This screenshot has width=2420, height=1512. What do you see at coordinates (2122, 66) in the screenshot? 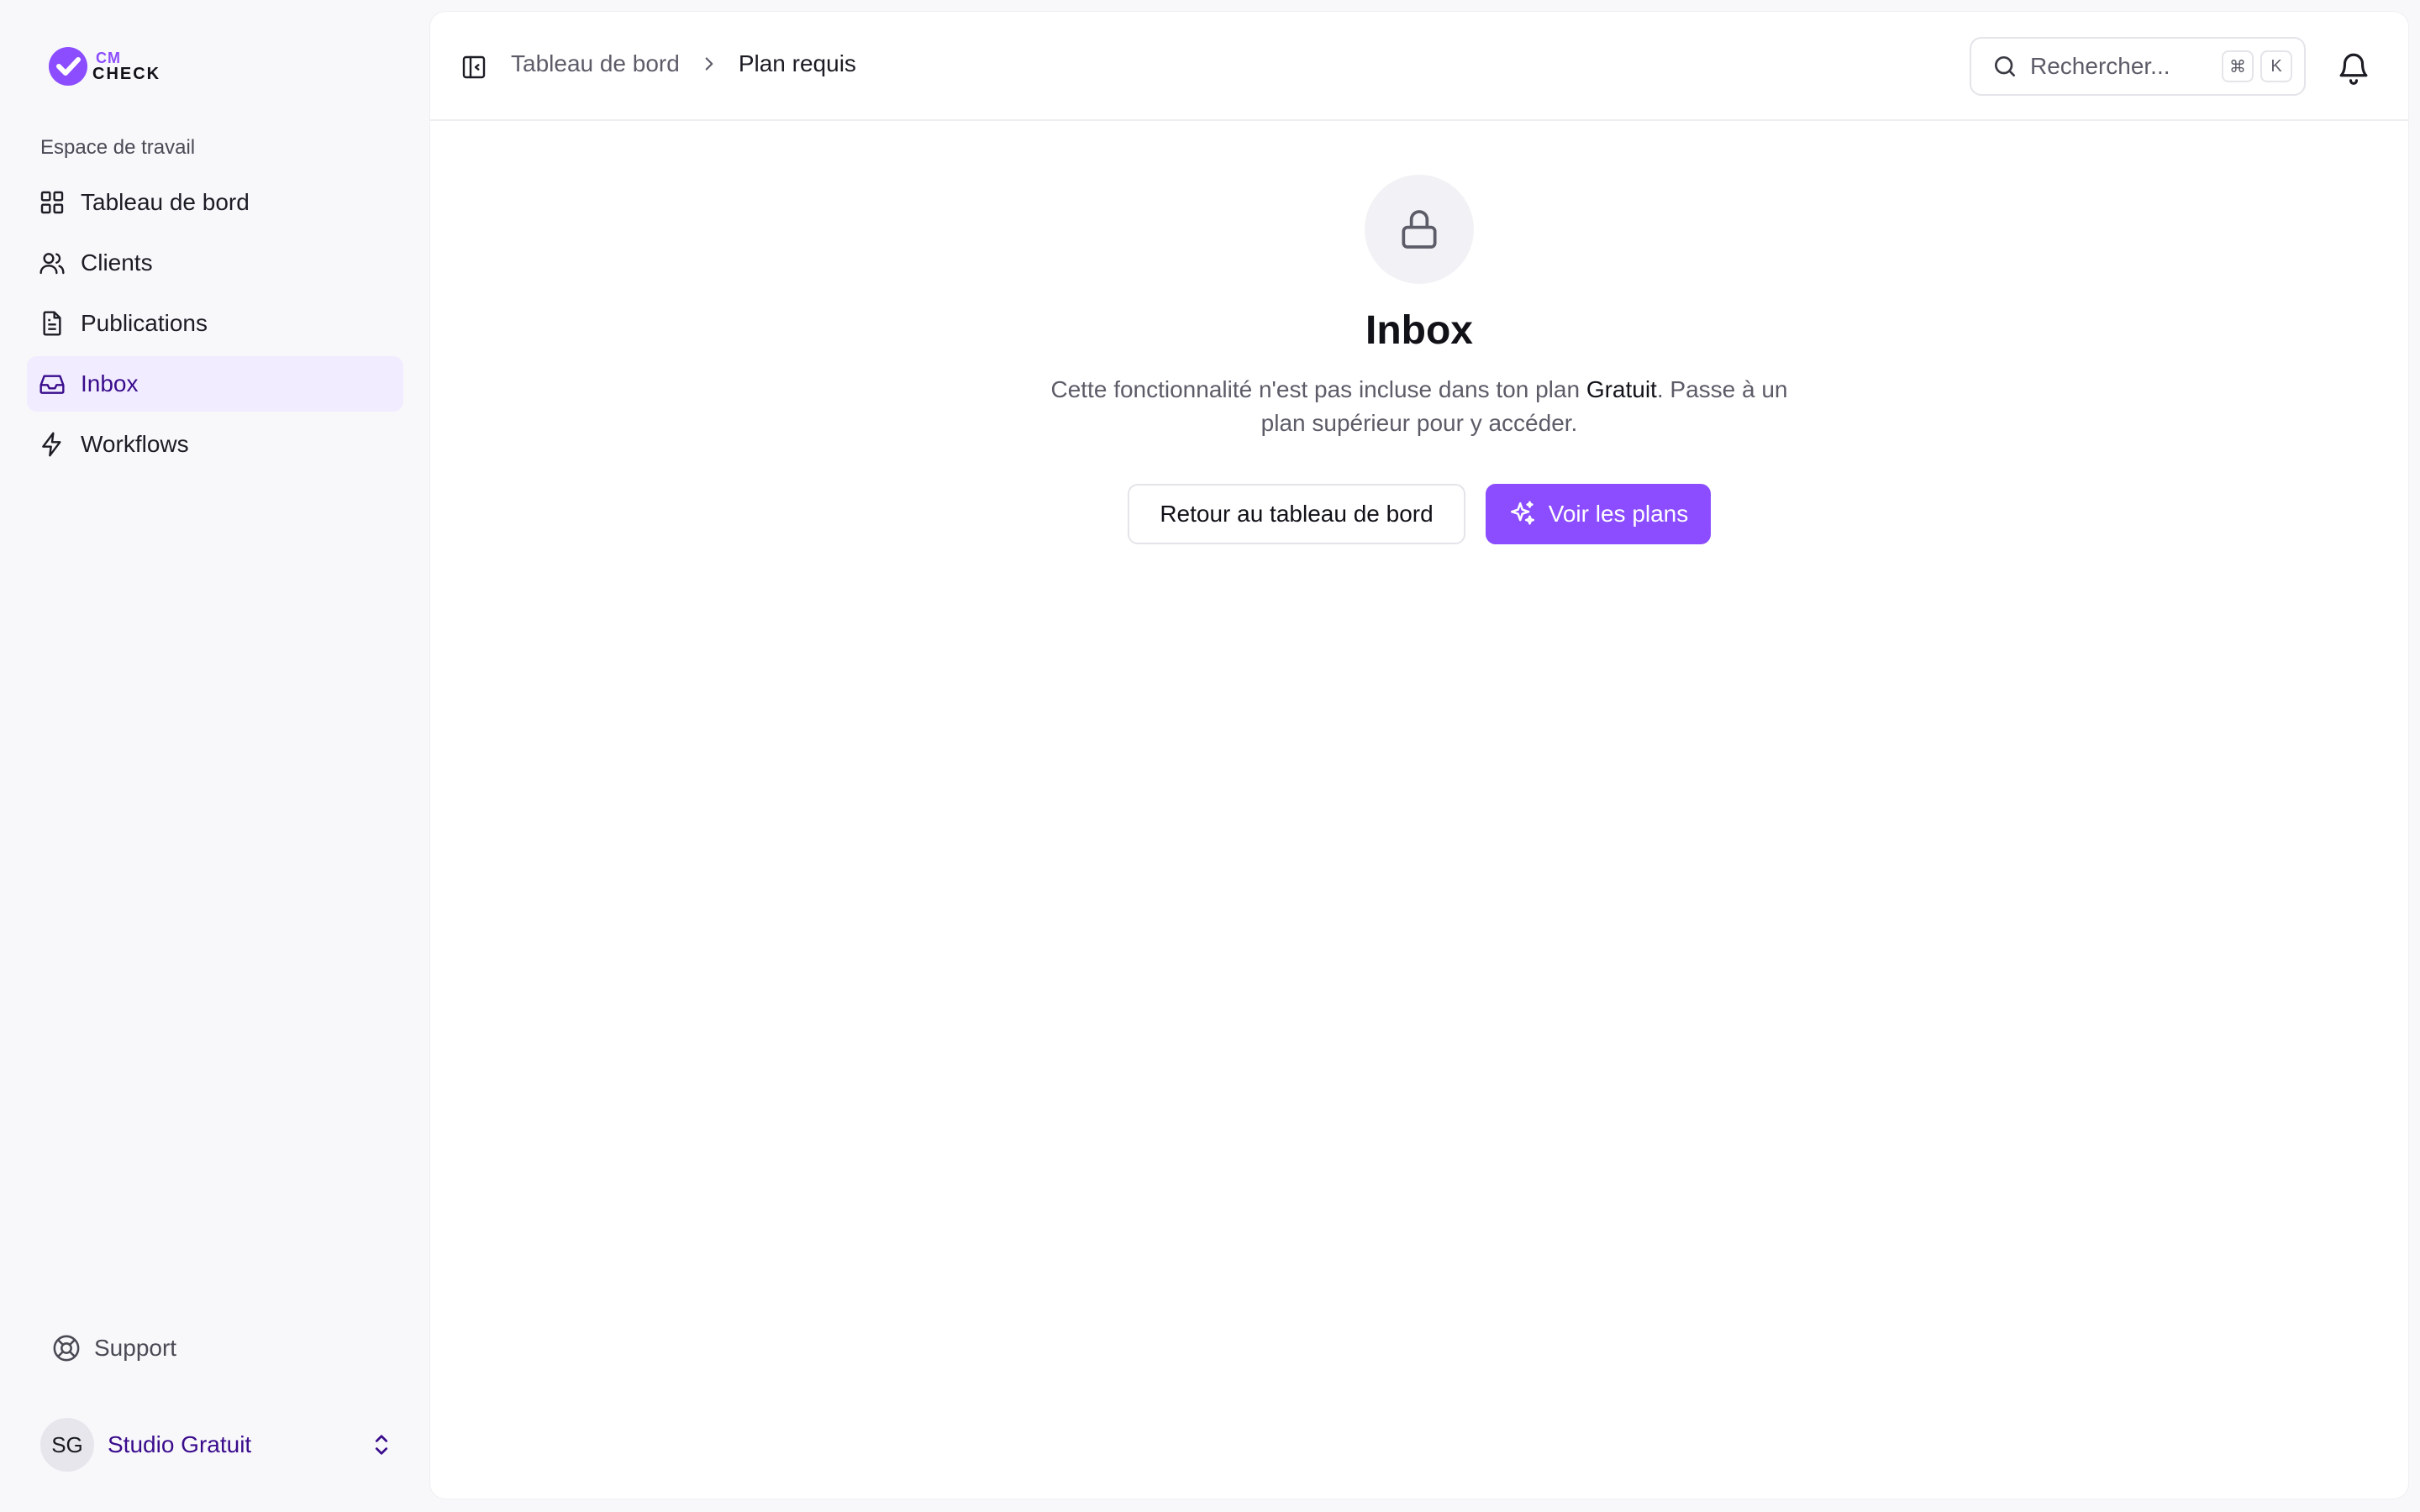
I see `search-input` at bounding box center [2122, 66].